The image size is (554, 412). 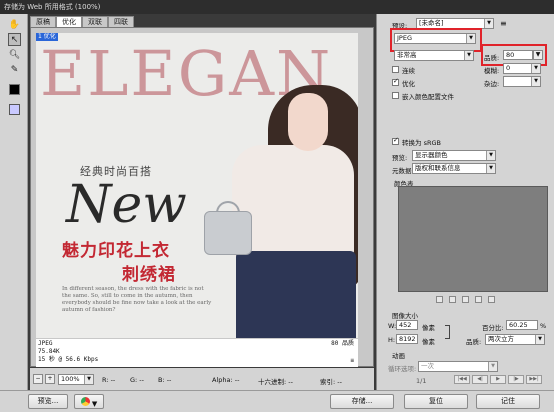 What do you see at coordinates (395, 81) in the screenshot?
I see `optimized-checkbox` at bounding box center [395, 81].